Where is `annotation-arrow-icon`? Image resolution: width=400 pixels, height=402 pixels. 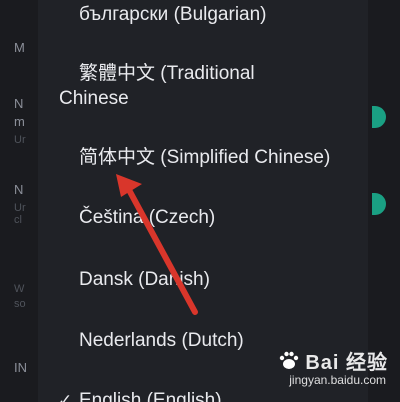 annotation-arrow-icon is located at coordinates (157, 244).